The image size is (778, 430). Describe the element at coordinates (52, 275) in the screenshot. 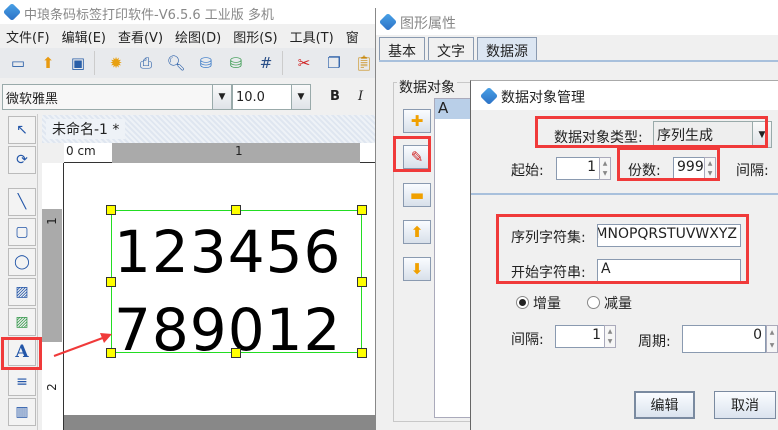

I see `ruler-highlight` at that location.